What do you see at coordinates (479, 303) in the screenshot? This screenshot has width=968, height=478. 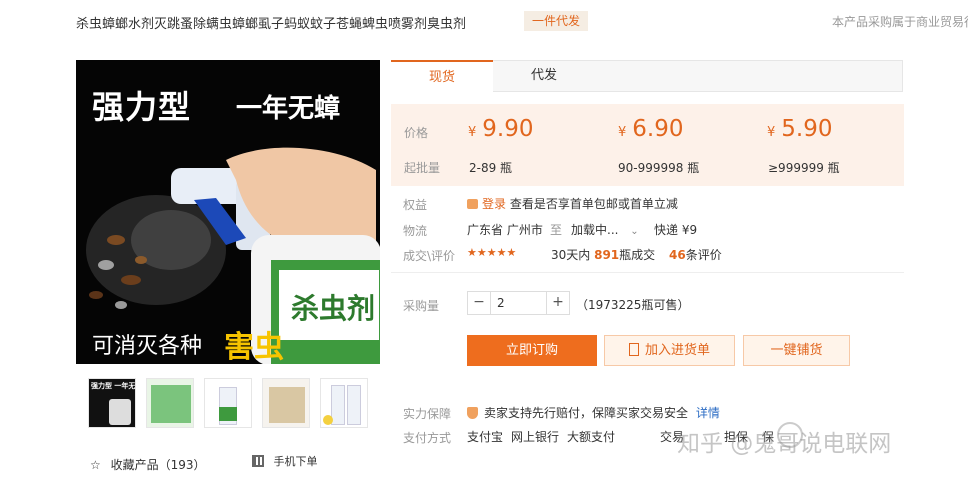 I see `decrease-button: −` at bounding box center [479, 303].